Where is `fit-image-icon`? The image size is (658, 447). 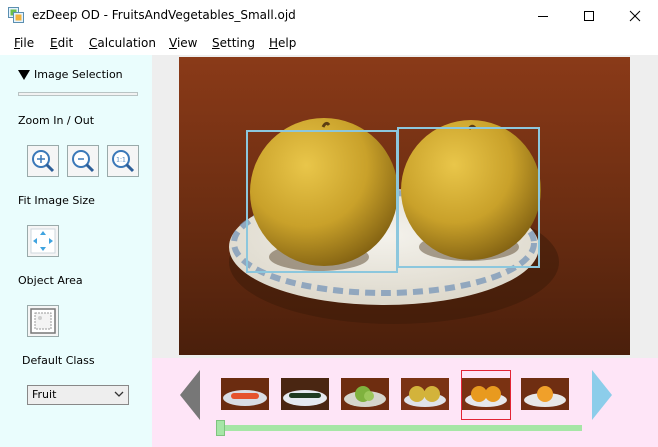 fit-image-icon is located at coordinates (43, 241).